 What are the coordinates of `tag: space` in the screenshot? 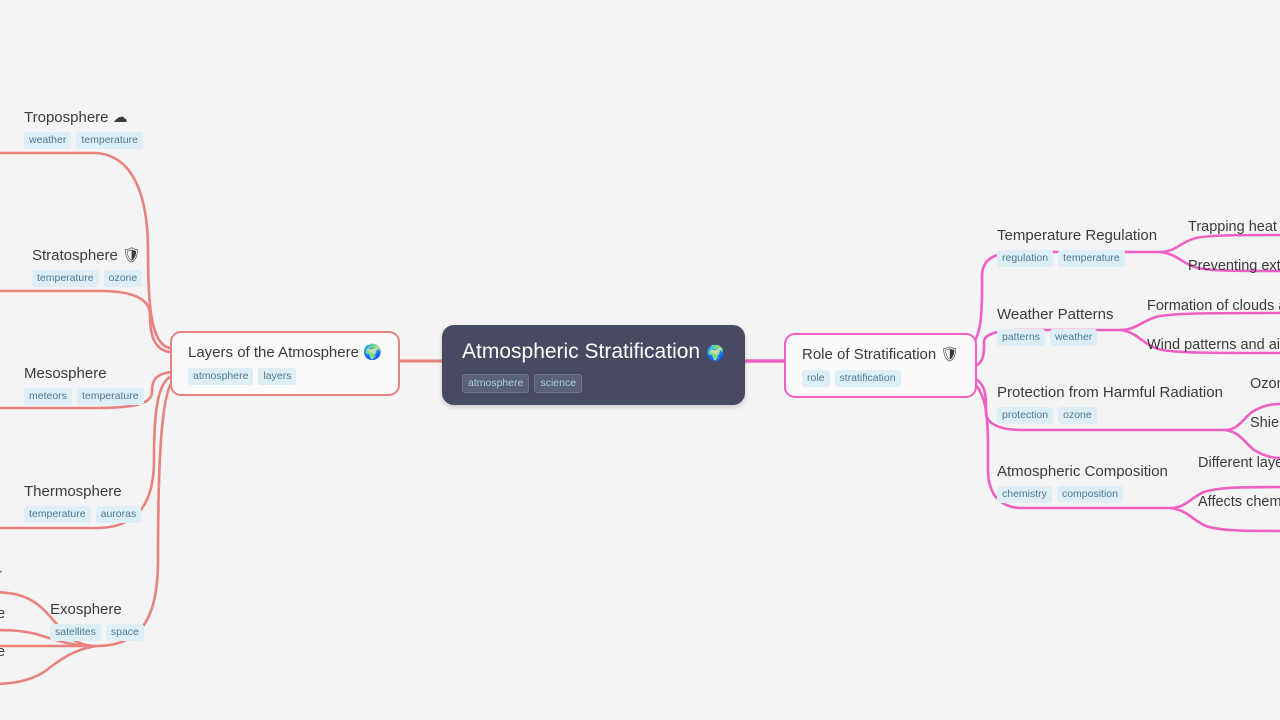 It's located at (124, 632).